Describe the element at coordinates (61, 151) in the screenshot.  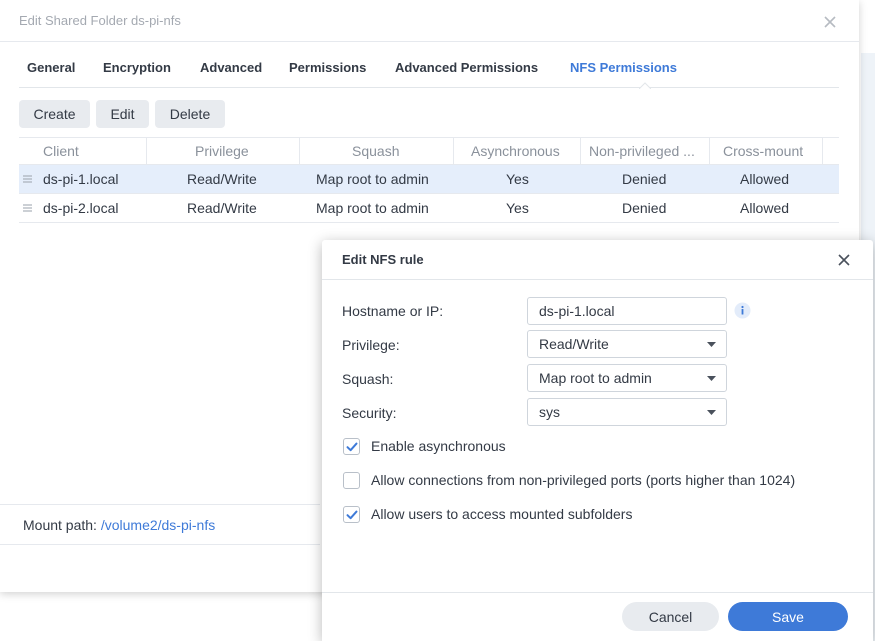
I see `column-header-client: Client` at that location.